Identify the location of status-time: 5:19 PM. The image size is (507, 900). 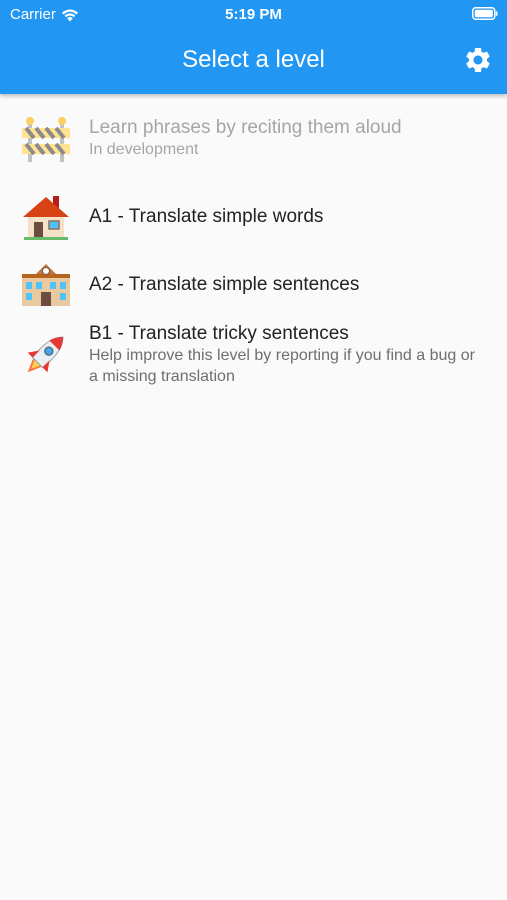
(253, 14).